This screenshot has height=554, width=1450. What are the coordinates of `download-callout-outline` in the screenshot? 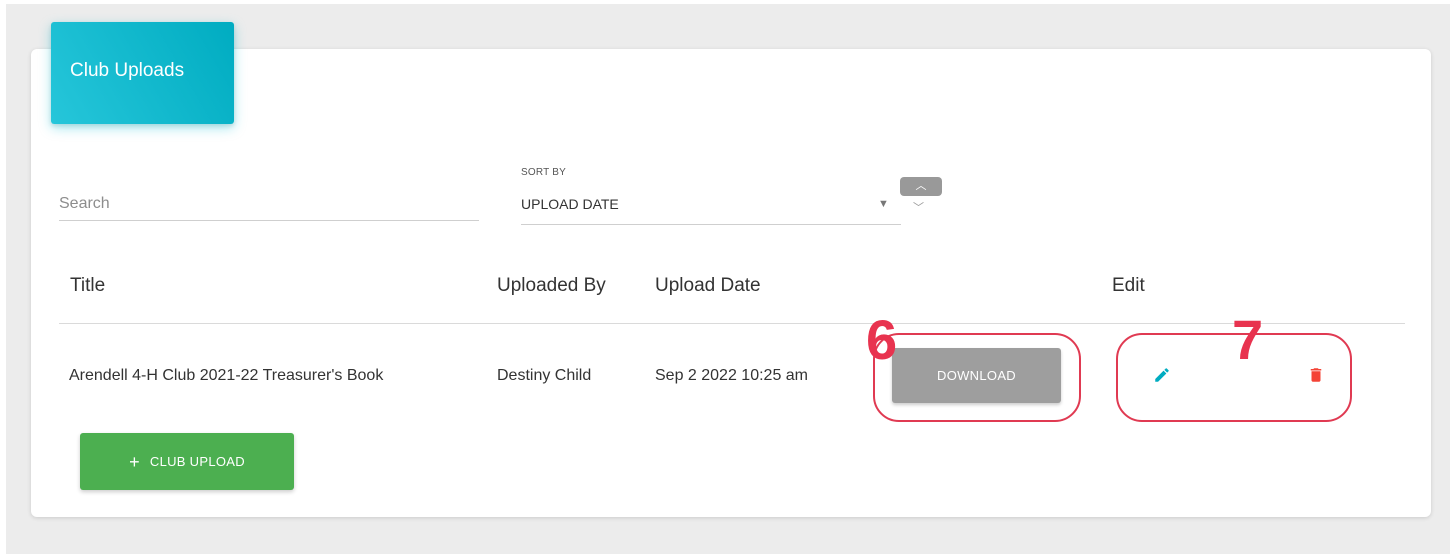 It's located at (977, 377).